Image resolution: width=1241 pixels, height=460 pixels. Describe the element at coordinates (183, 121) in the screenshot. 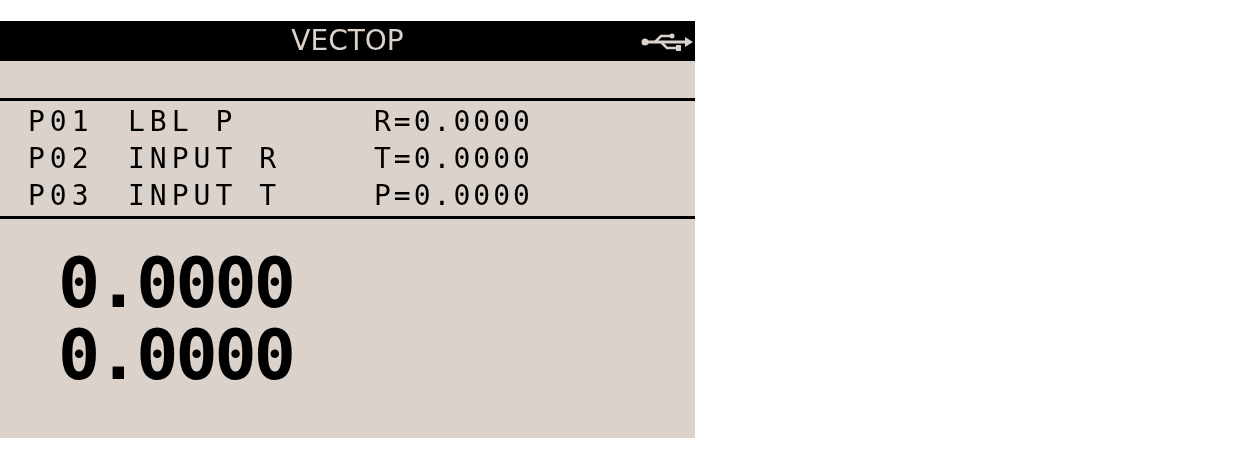

I see `program-command: LBL P` at that location.